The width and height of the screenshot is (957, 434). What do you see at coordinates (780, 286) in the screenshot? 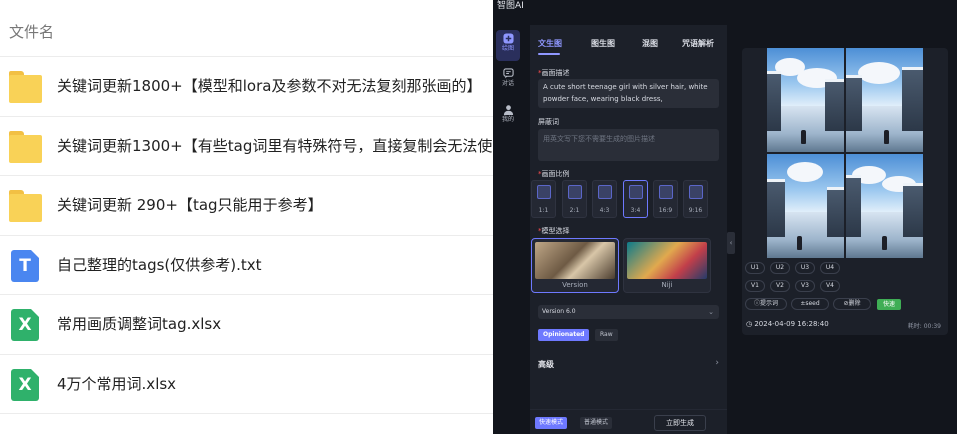
I see `variation-button-v2: V2` at bounding box center [780, 286].